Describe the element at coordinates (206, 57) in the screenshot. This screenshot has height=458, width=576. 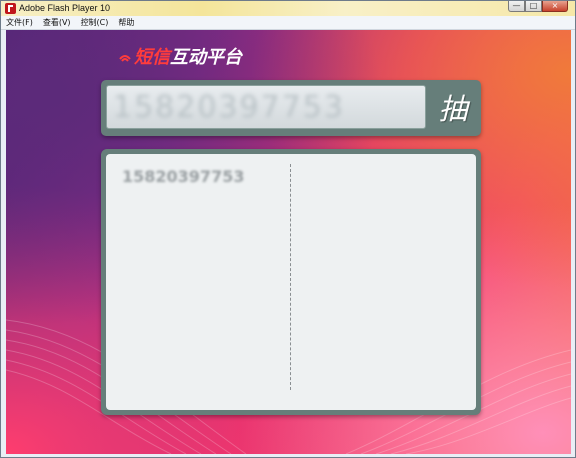
I see `logo-text-white: 互动平台` at that location.